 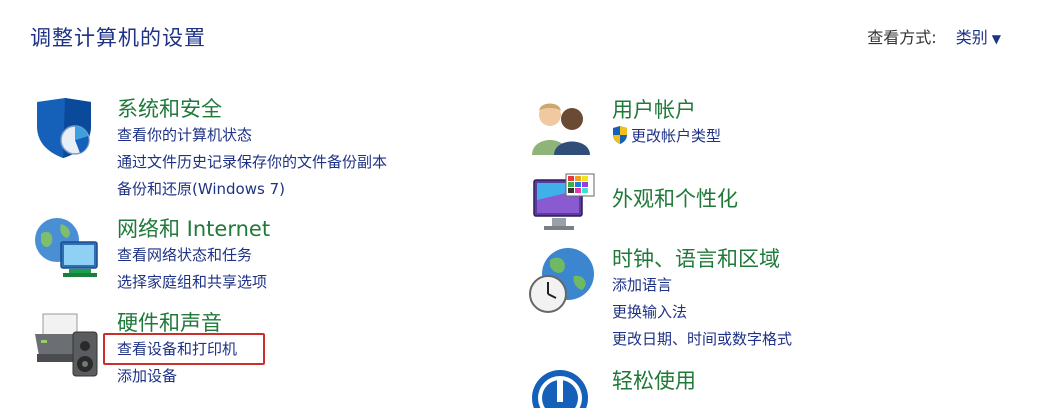 I want to click on link-change-input-method: 更换输入法, so click(x=702, y=312).